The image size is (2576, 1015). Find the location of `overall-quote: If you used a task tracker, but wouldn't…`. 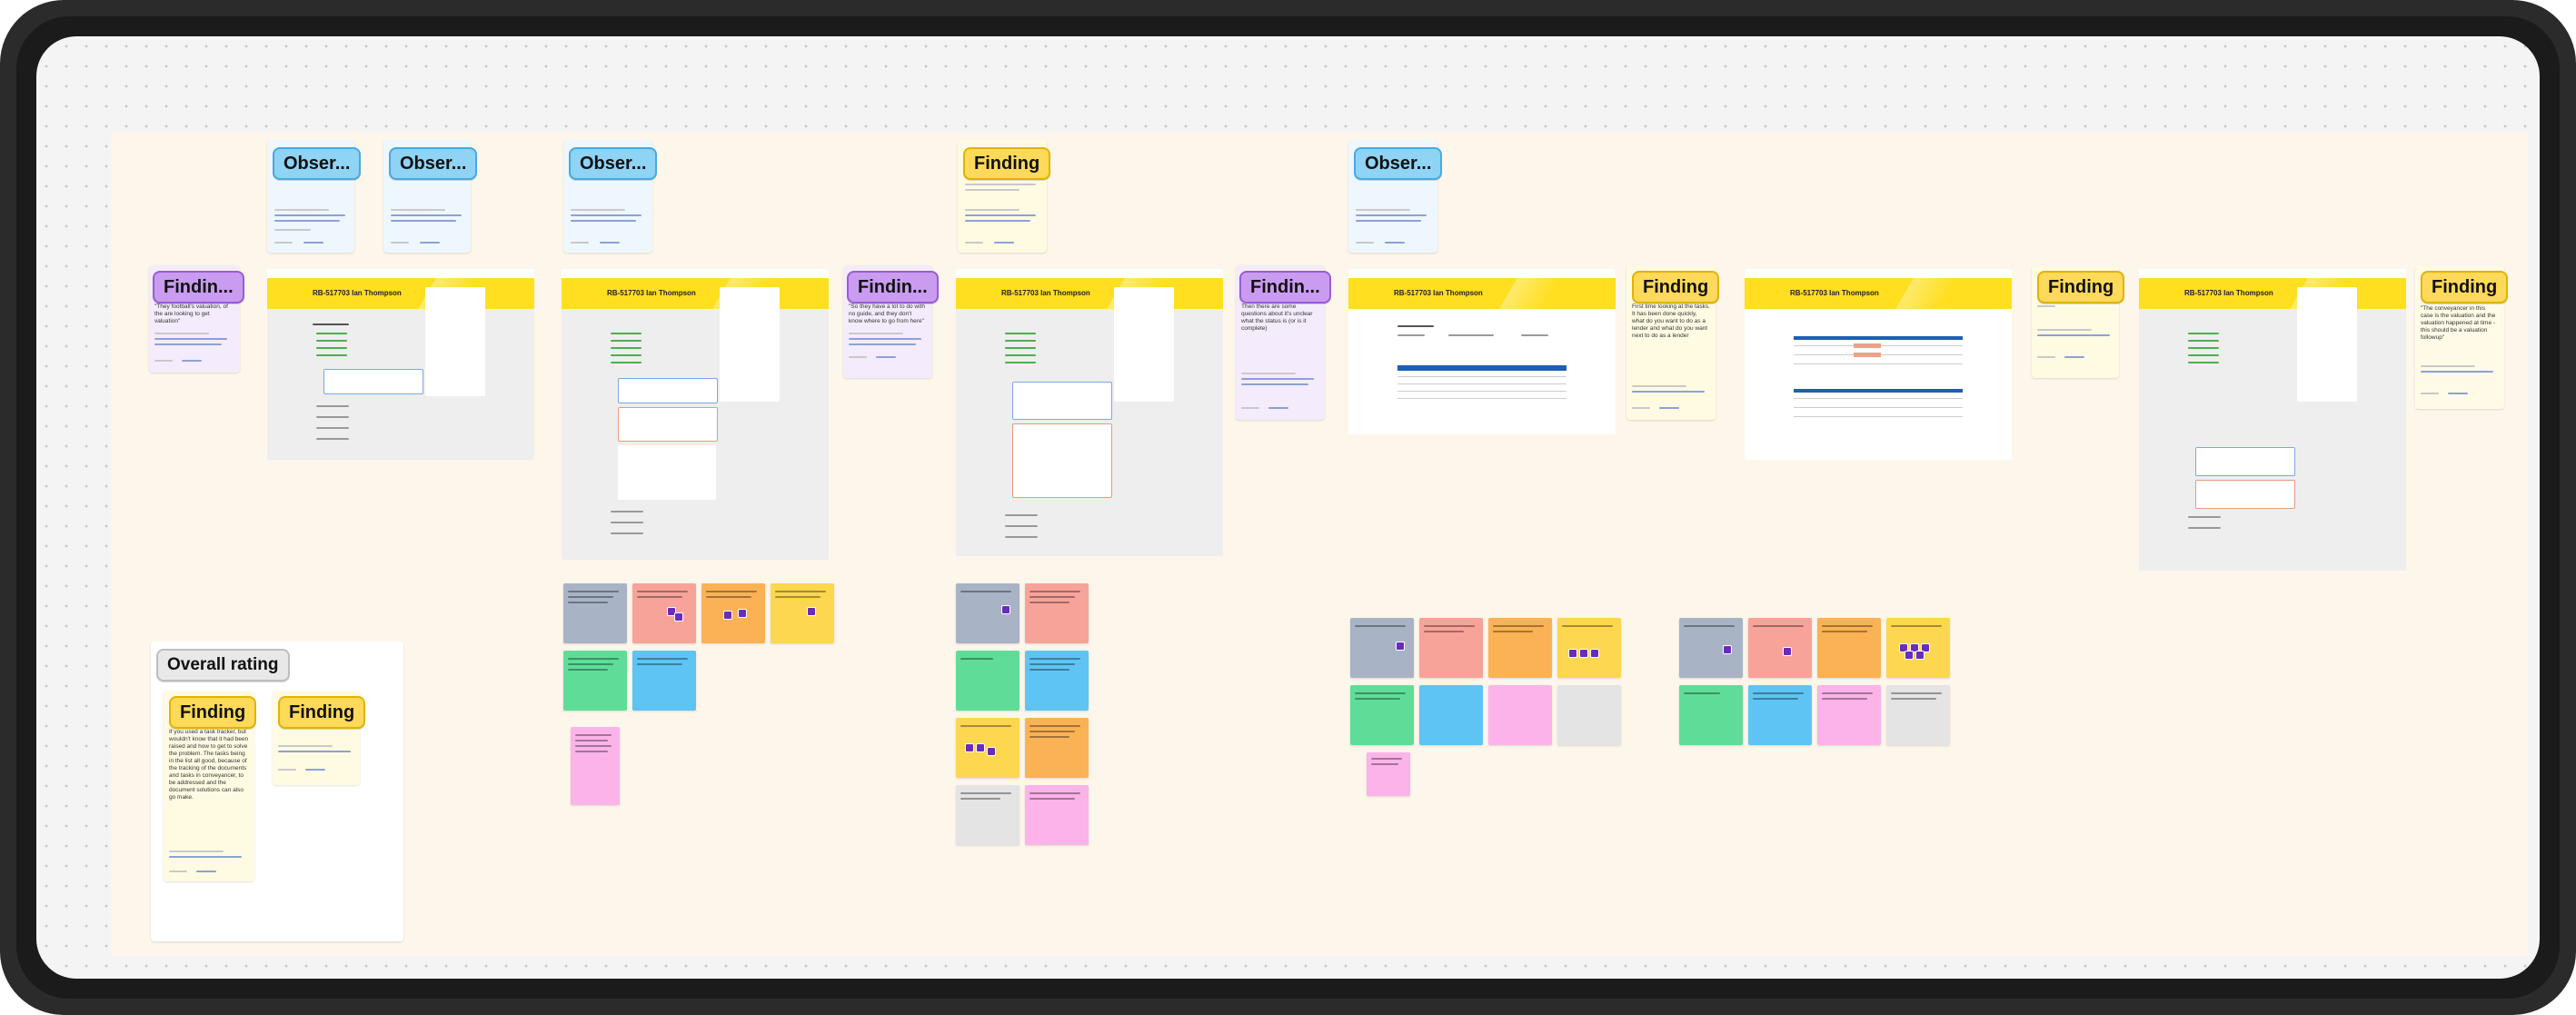

overall-quote: If you used a task tracker, but wouldn't… is located at coordinates (209, 765).